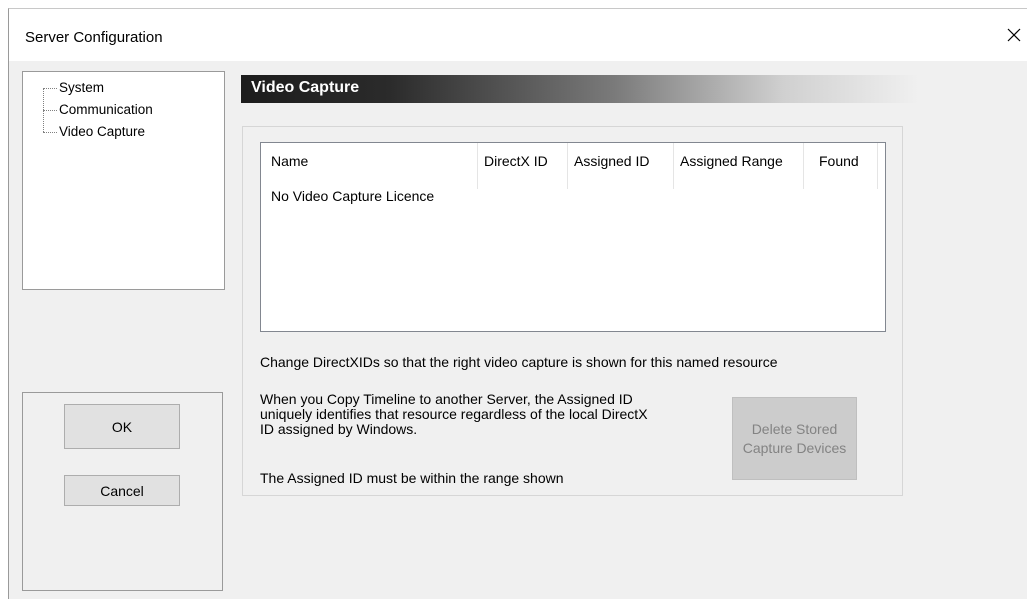 The height and width of the screenshot is (599, 1027). Describe the element at coordinates (106, 109) in the screenshot. I see `tree-item-communication: Communication` at that location.